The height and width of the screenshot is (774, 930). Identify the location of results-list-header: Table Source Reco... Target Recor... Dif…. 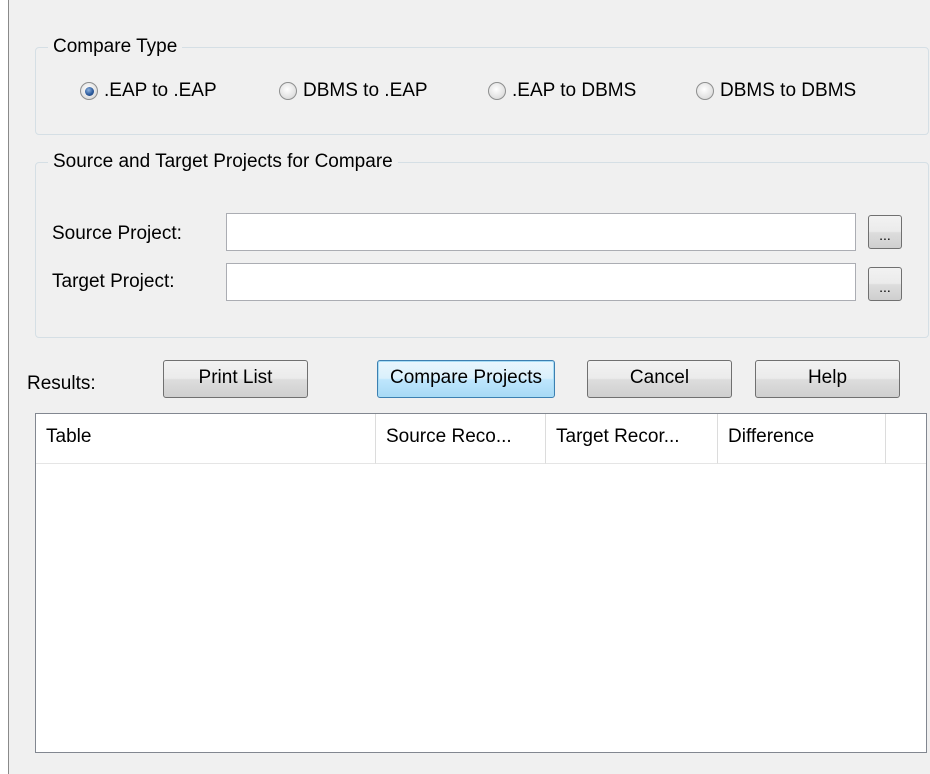
(481, 439).